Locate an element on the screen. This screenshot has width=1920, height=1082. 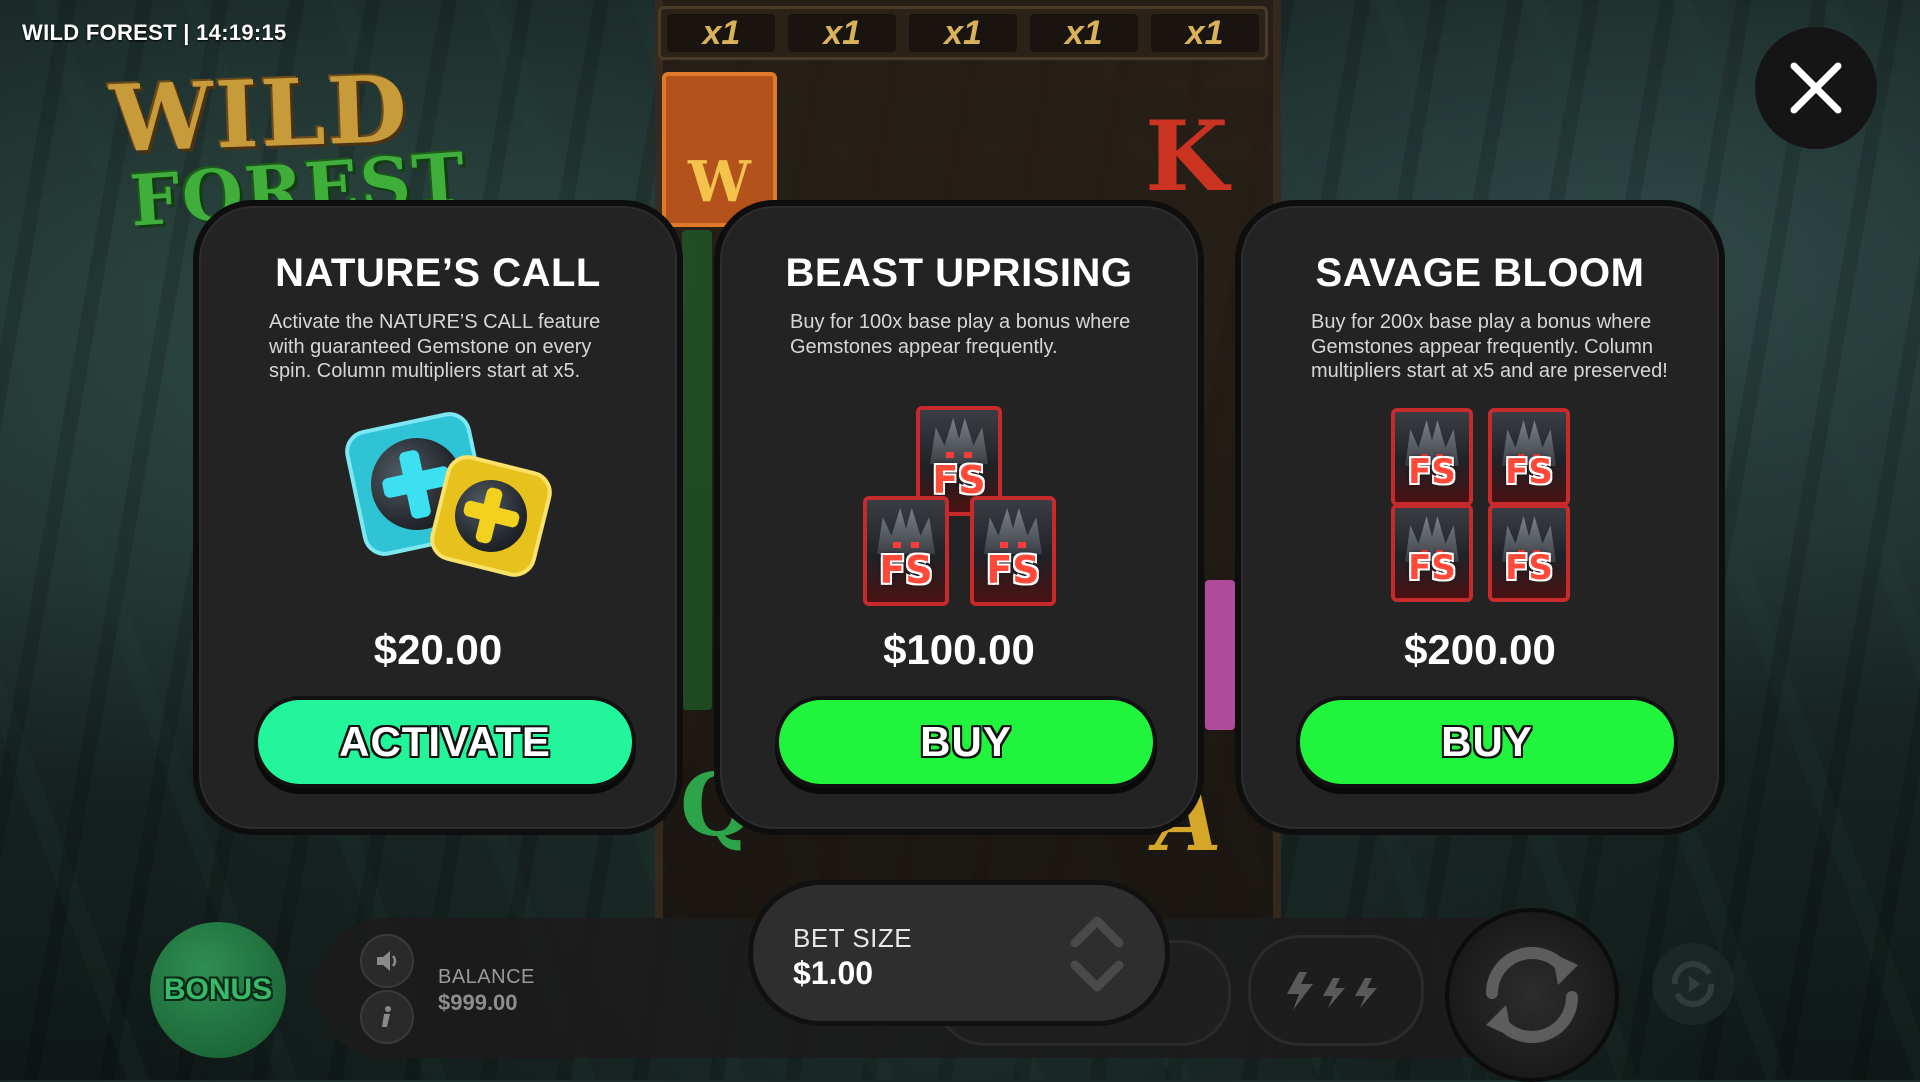
bet-size-stepper is located at coordinates (1097, 954).